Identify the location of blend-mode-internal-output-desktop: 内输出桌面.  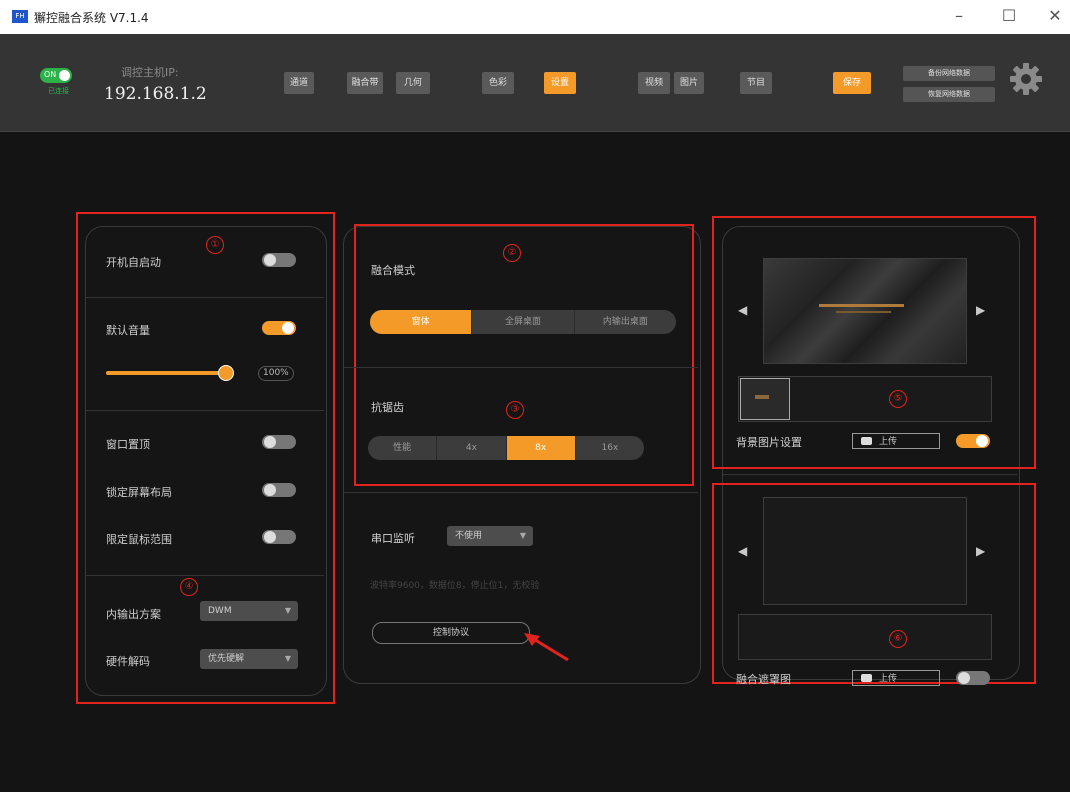
(624, 322).